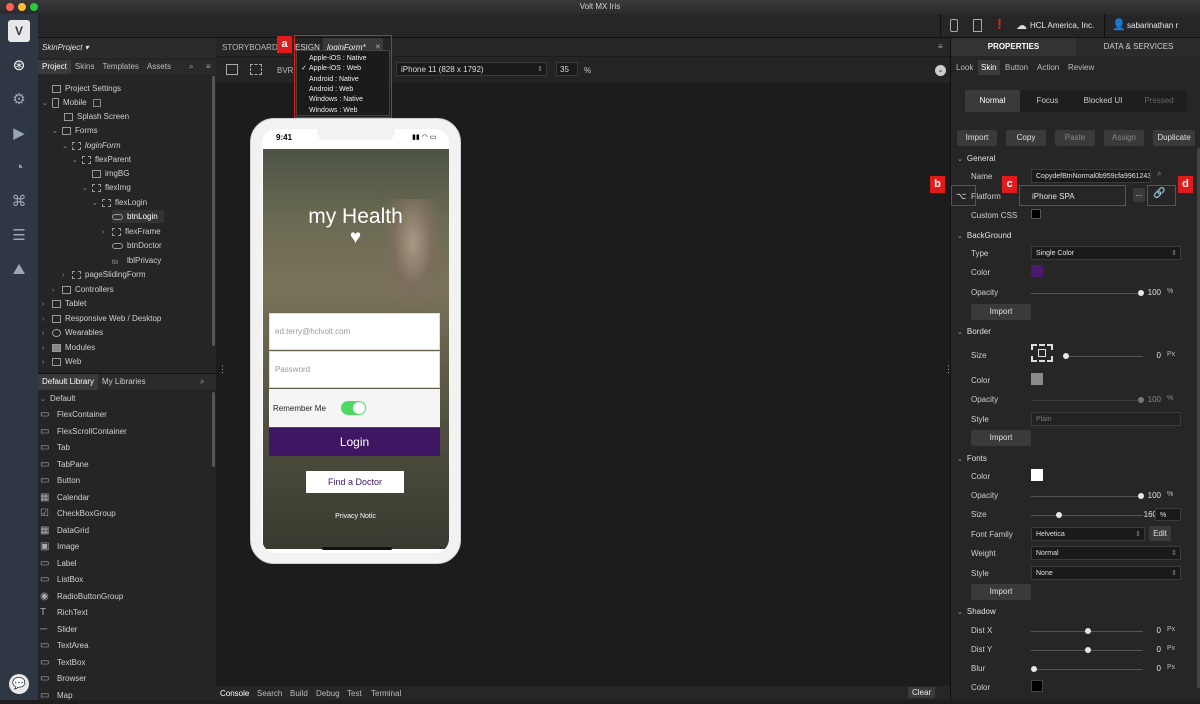 The image size is (1200, 704). What do you see at coordinates (1106, 573) in the screenshot?
I see `font-style-select: None ⇕` at bounding box center [1106, 573].